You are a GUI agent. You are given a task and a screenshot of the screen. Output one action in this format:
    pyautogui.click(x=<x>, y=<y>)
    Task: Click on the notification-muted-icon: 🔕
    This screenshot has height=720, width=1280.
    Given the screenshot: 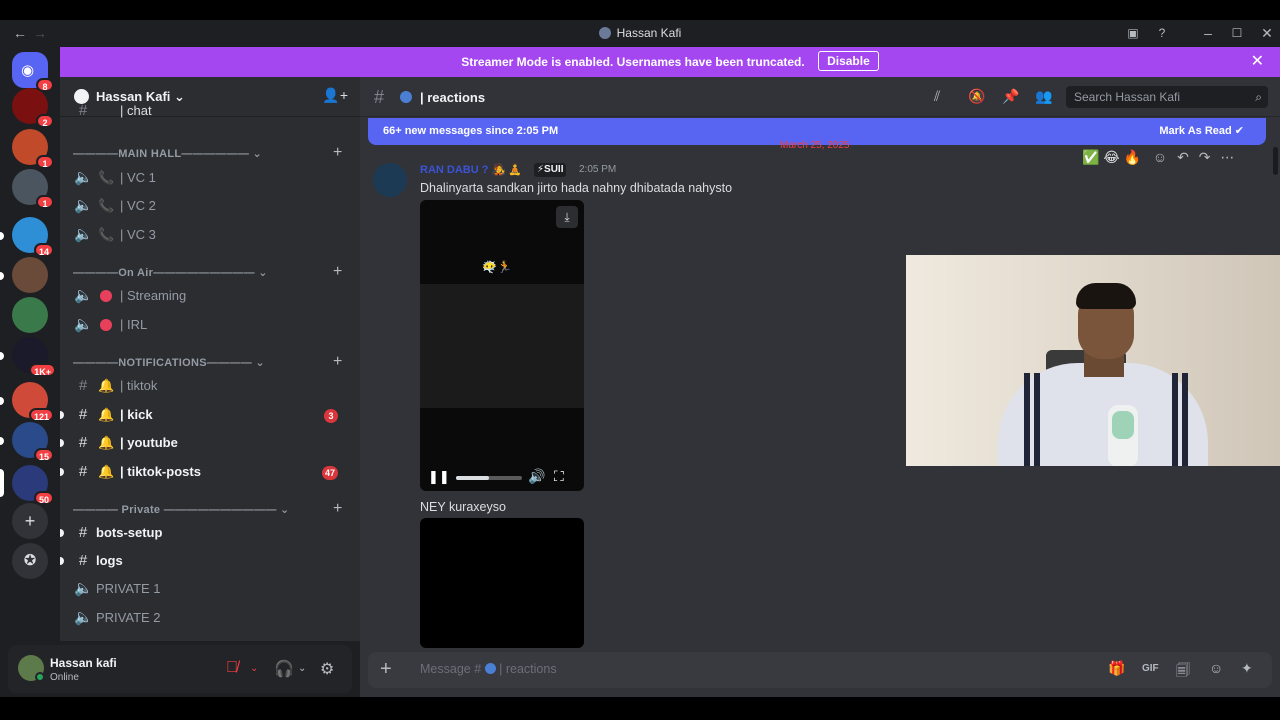 What is the action you would take?
    pyautogui.click(x=976, y=96)
    